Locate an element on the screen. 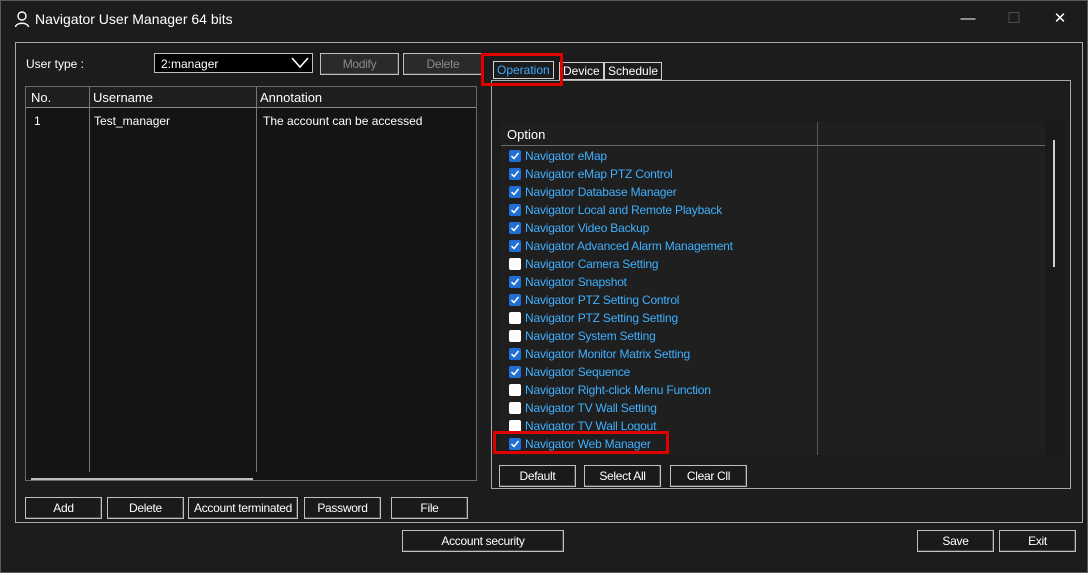 This screenshot has width=1091, height=575. chevron-down-icon is located at coordinates (300, 63).